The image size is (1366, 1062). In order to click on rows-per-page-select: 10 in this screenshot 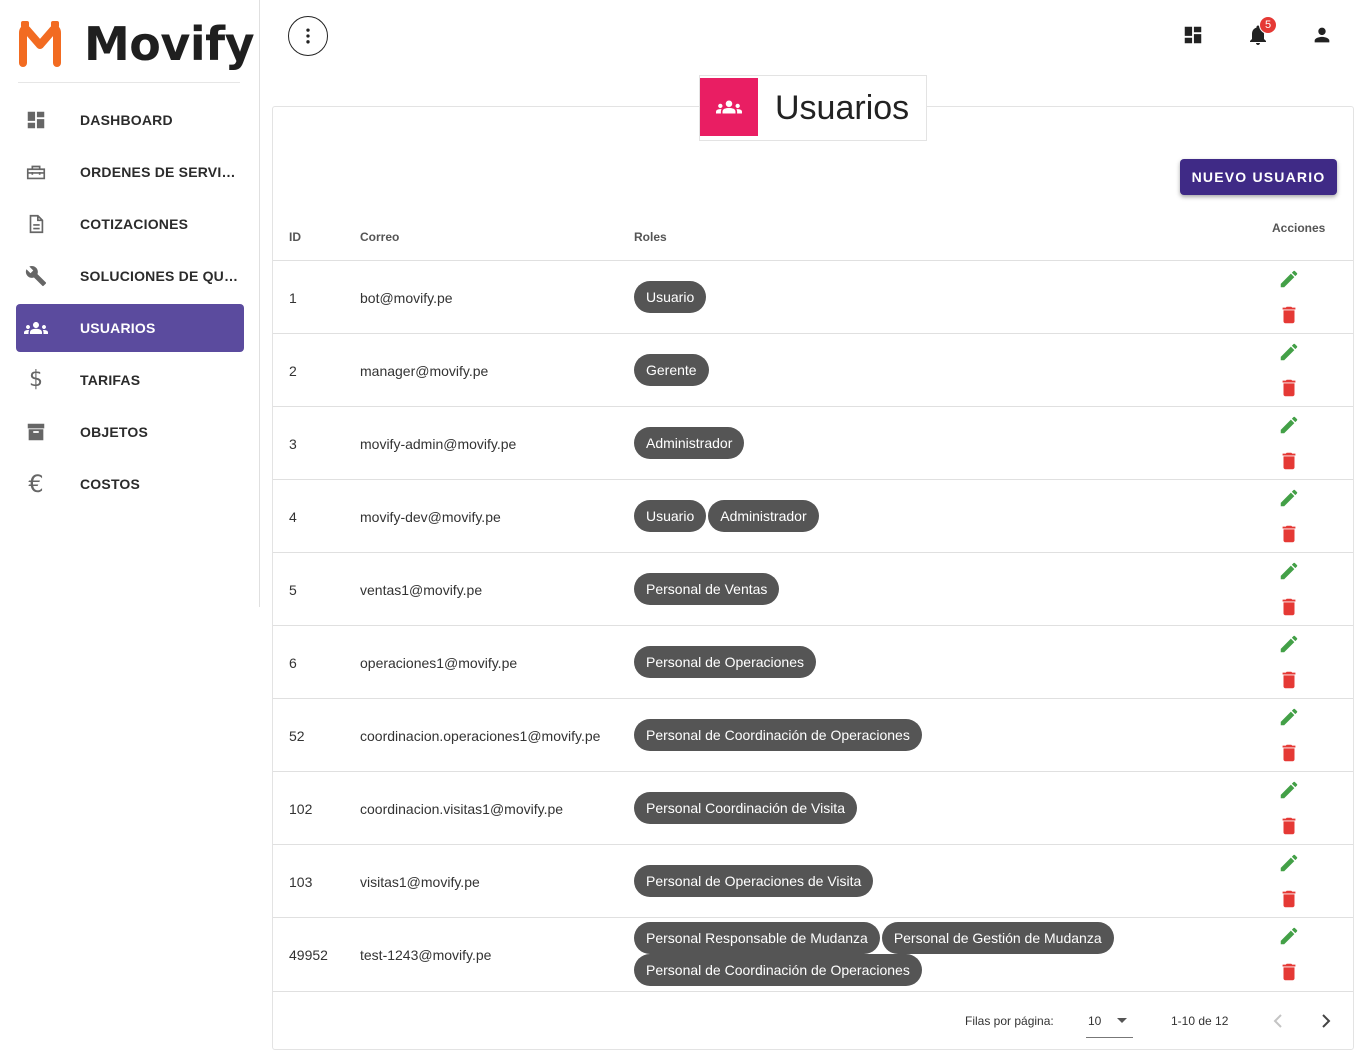, I will do `click(1109, 1023)`.